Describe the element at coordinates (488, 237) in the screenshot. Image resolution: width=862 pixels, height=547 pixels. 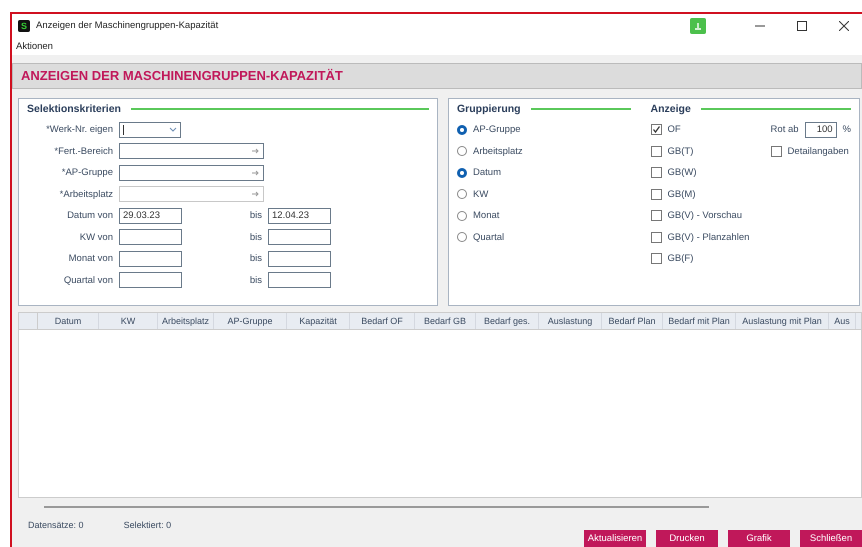
I see `option-label: Quartal` at that location.